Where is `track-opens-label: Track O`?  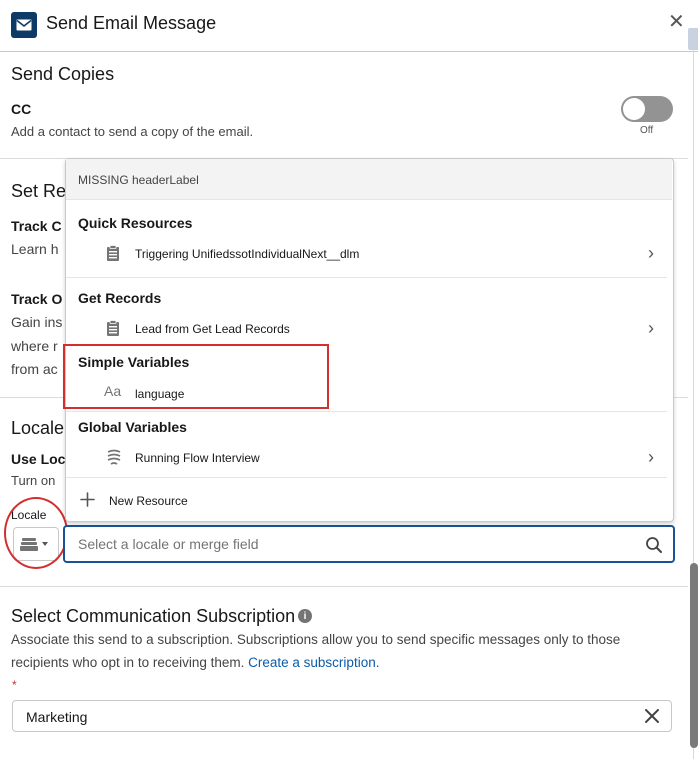
track-opens-label: Track O is located at coordinates (37, 299).